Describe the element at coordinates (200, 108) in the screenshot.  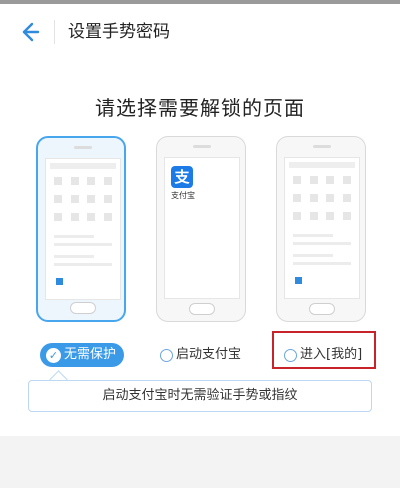
I see `section-headline: 请选择需要解锁的页面` at that location.